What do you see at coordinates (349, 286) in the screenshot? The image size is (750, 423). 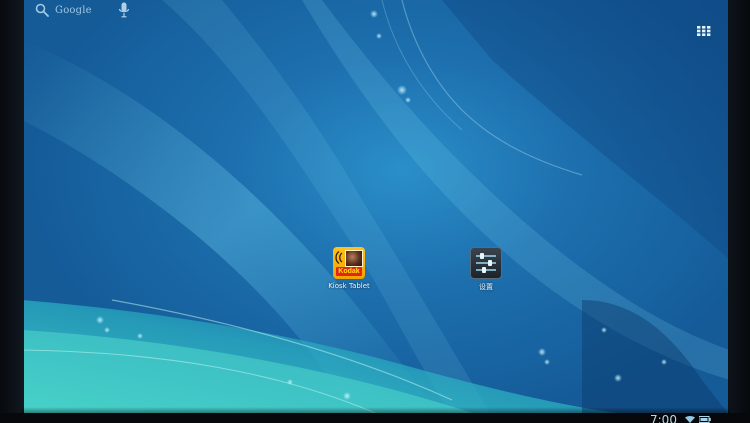 I see `app-label-kiosk-tablet: Kiosk Tablet` at bounding box center [349, 286].